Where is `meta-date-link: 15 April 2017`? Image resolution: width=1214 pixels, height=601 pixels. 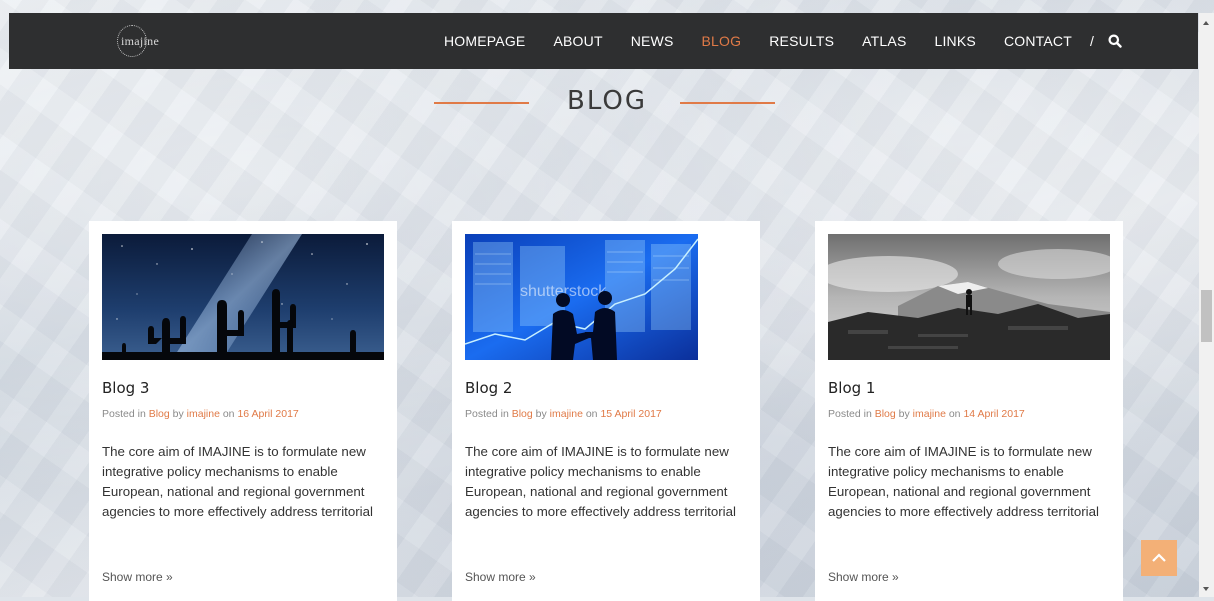
meta-date-link: 15 April 2017 is located at coordinates (630, 414).